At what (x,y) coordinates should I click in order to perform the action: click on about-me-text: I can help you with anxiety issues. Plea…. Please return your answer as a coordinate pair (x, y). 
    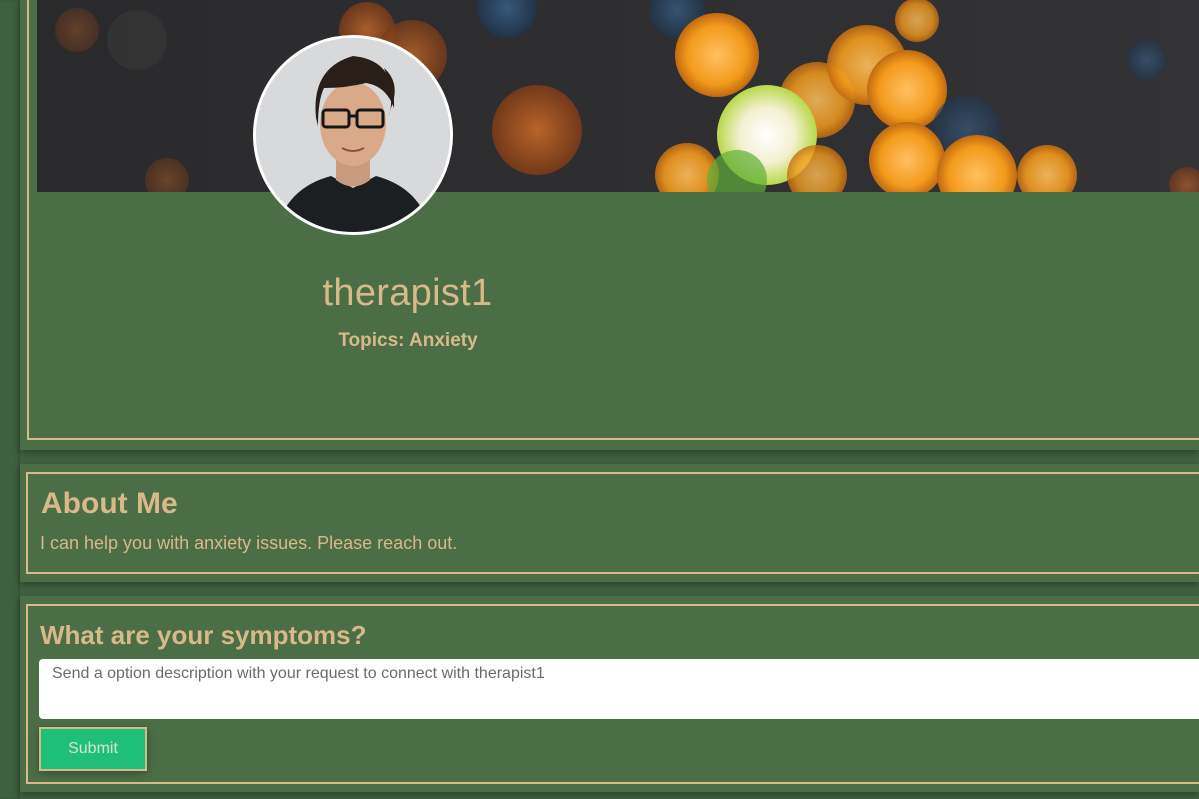
    Looking at the image, I should click on (249, 543).